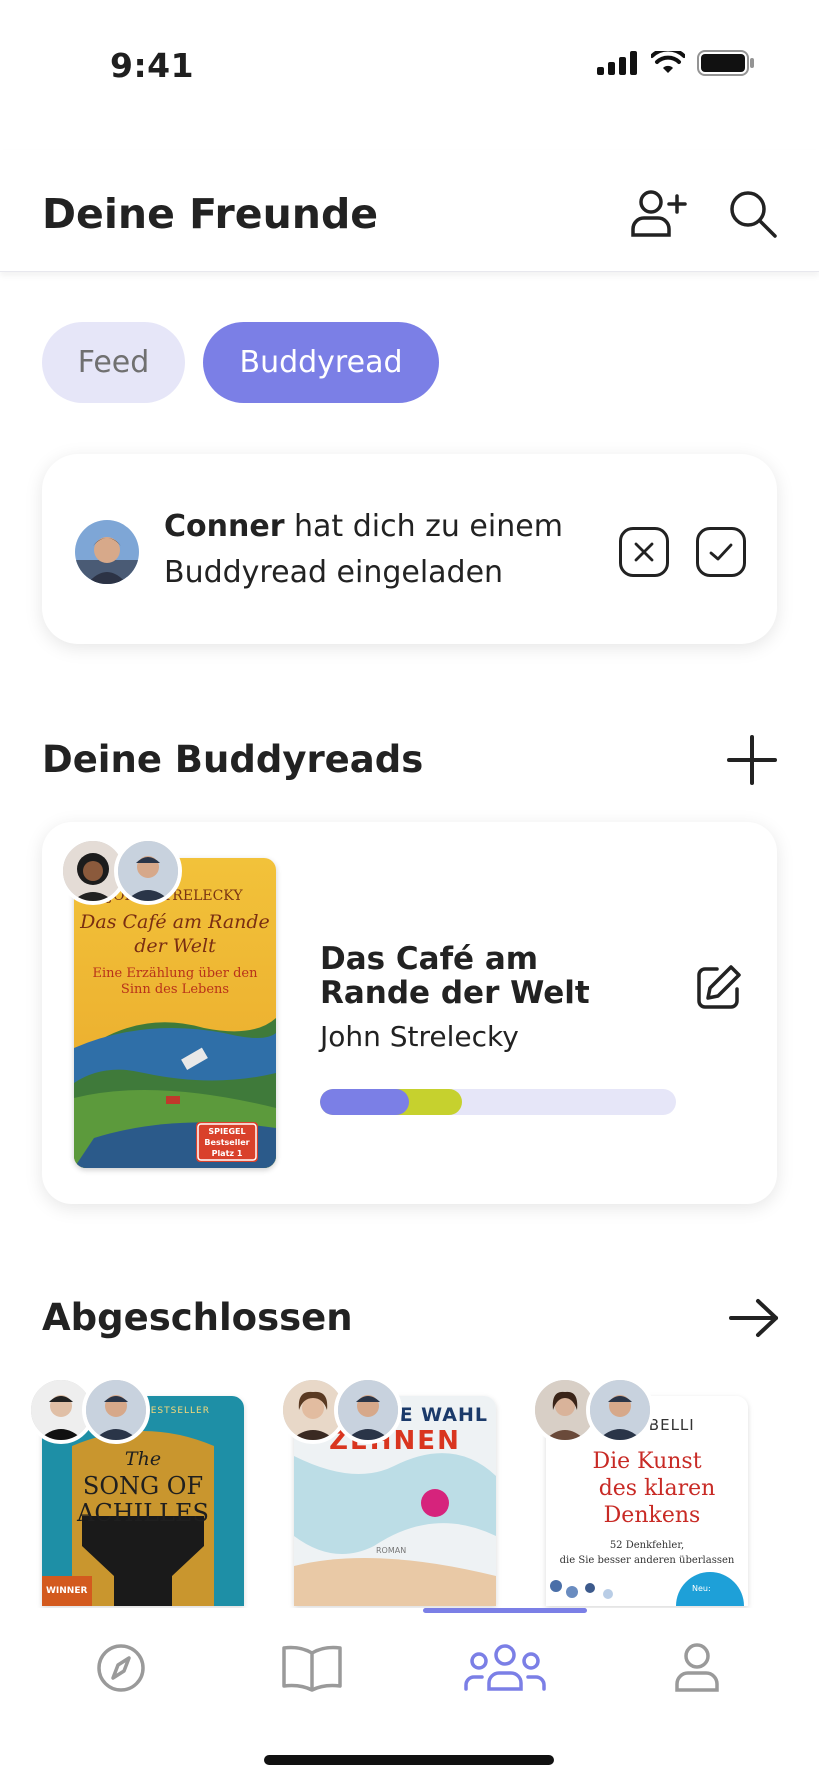 The width and height of the screenshot is (819, 1773). Describe the element at coordinates (197, 1317) in the screenshot. I see `completed-section-title: Abgeschlossen` at that location.